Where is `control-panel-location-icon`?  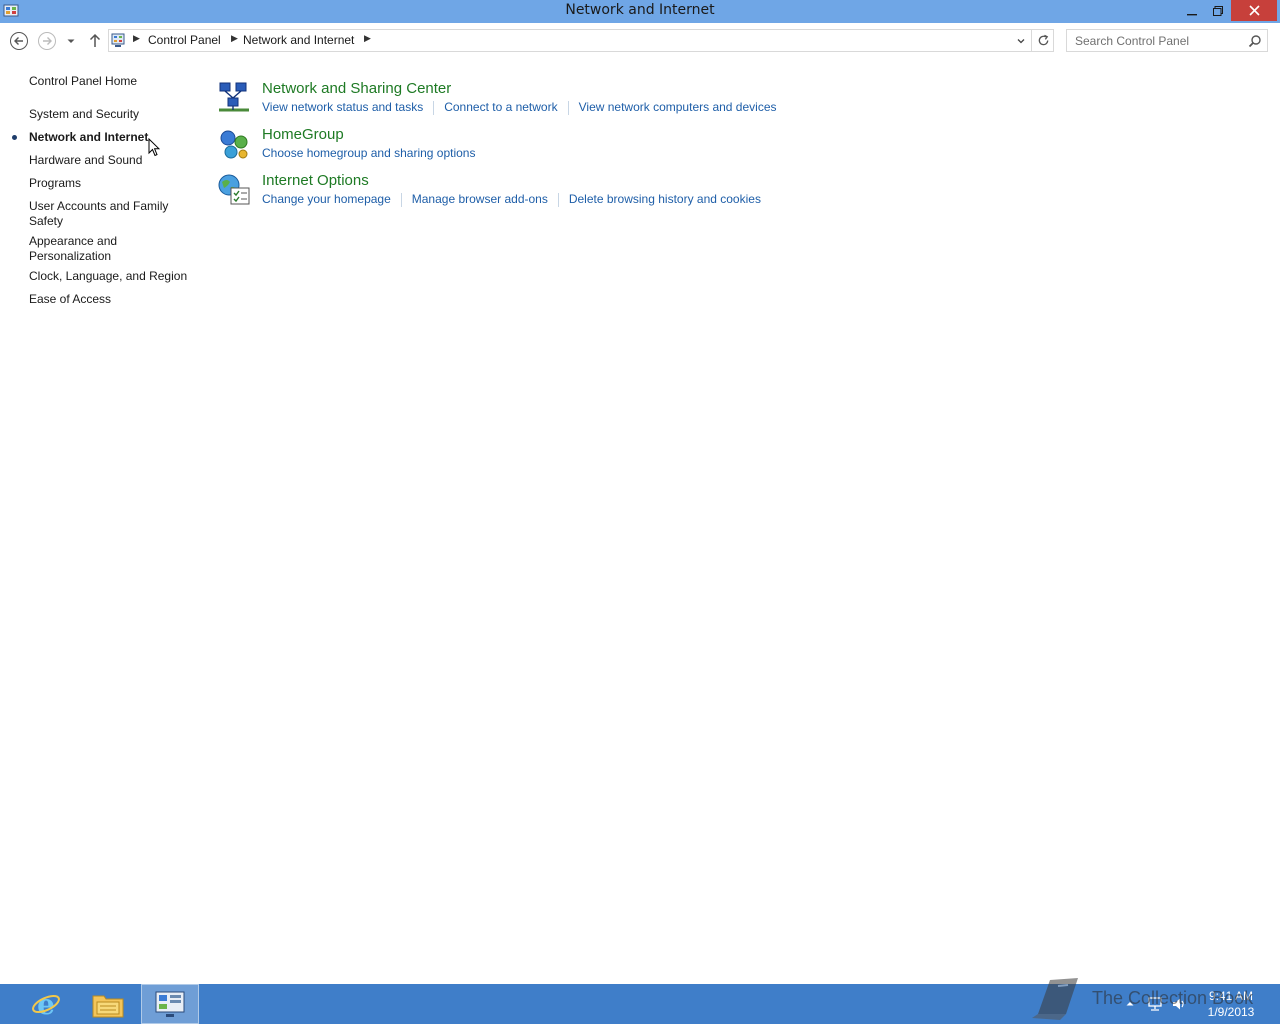 control-panel-location-icon is located at coordinates (118, 40).